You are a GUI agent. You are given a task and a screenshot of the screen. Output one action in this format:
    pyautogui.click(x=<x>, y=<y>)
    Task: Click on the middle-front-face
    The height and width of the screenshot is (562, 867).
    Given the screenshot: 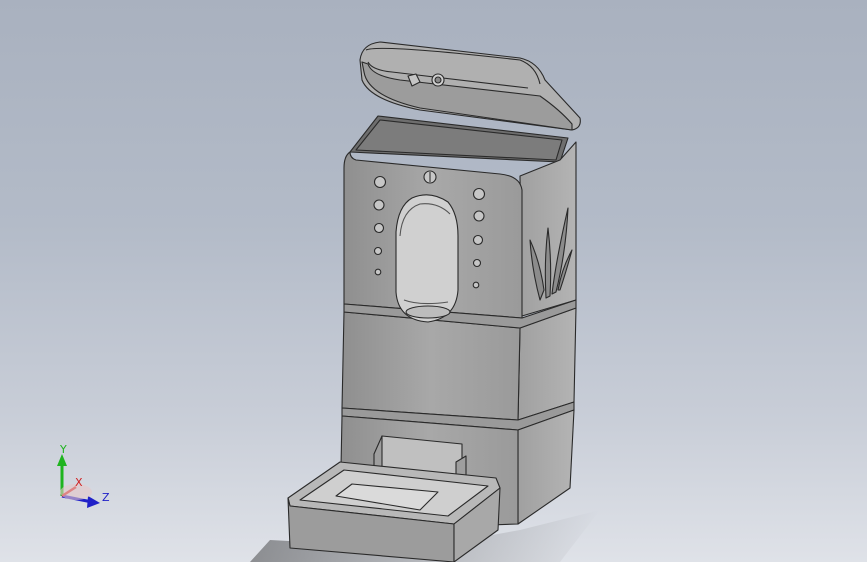 What is the action you would take?
    pyautogui.click(x=431, y=366)
    